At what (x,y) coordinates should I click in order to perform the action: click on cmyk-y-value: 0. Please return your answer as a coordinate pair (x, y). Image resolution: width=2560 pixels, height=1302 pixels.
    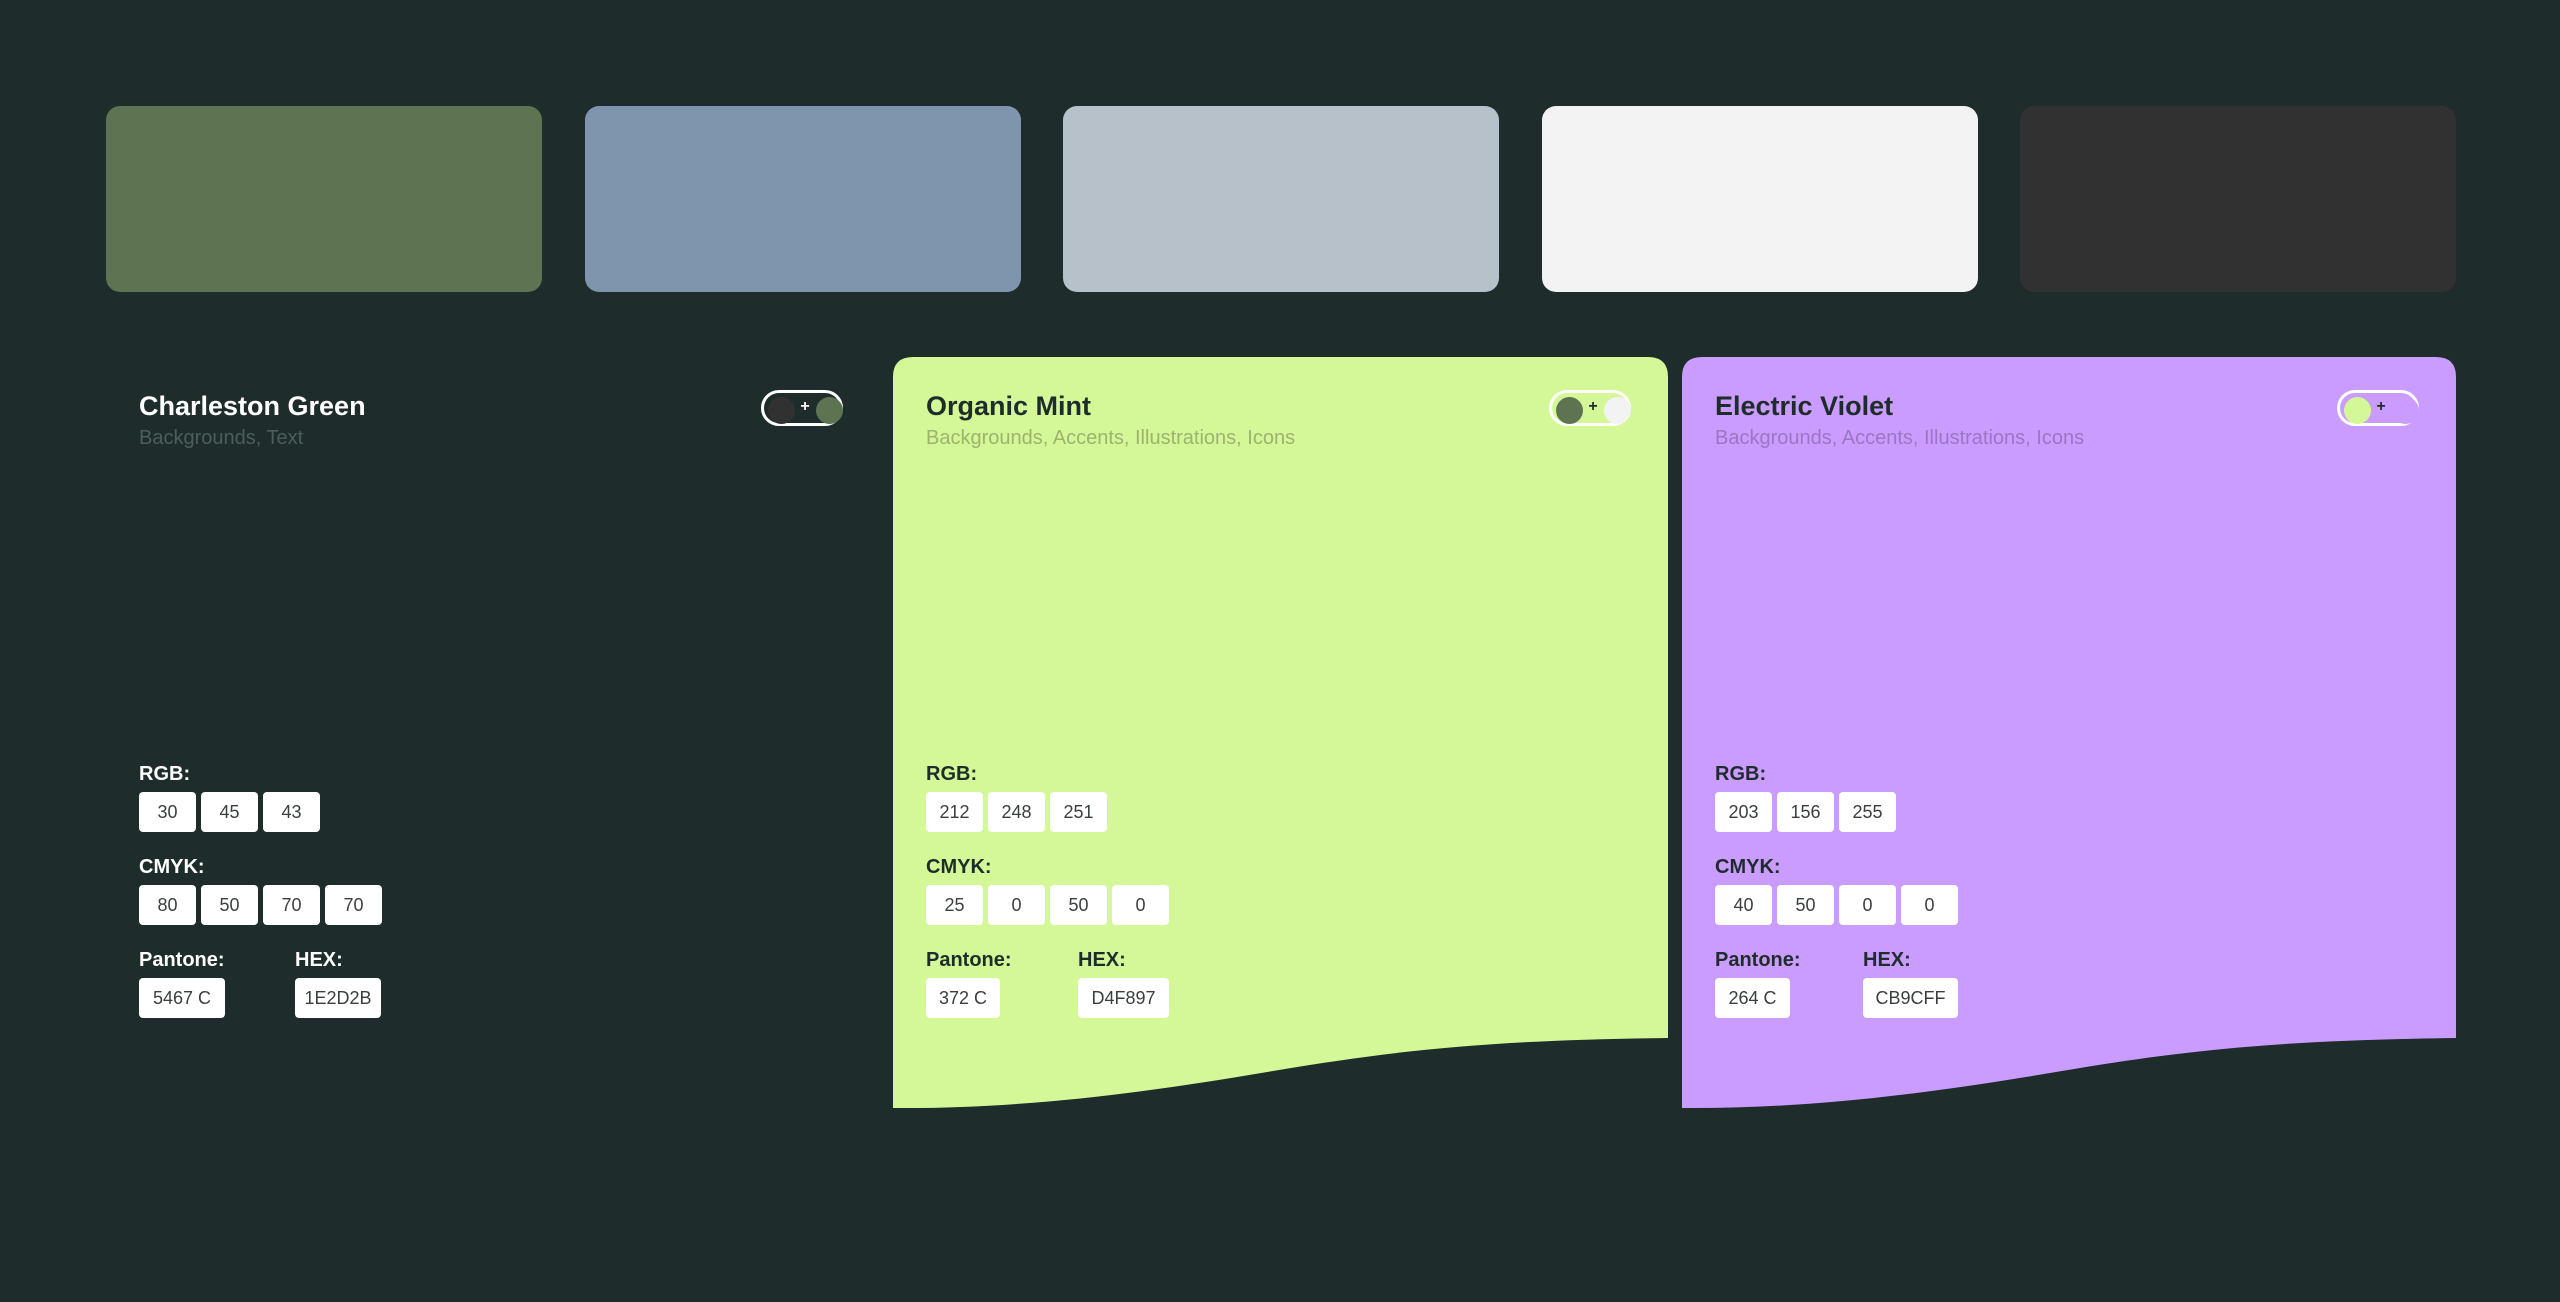
    Looking at the image, I should click on (1867, 905).